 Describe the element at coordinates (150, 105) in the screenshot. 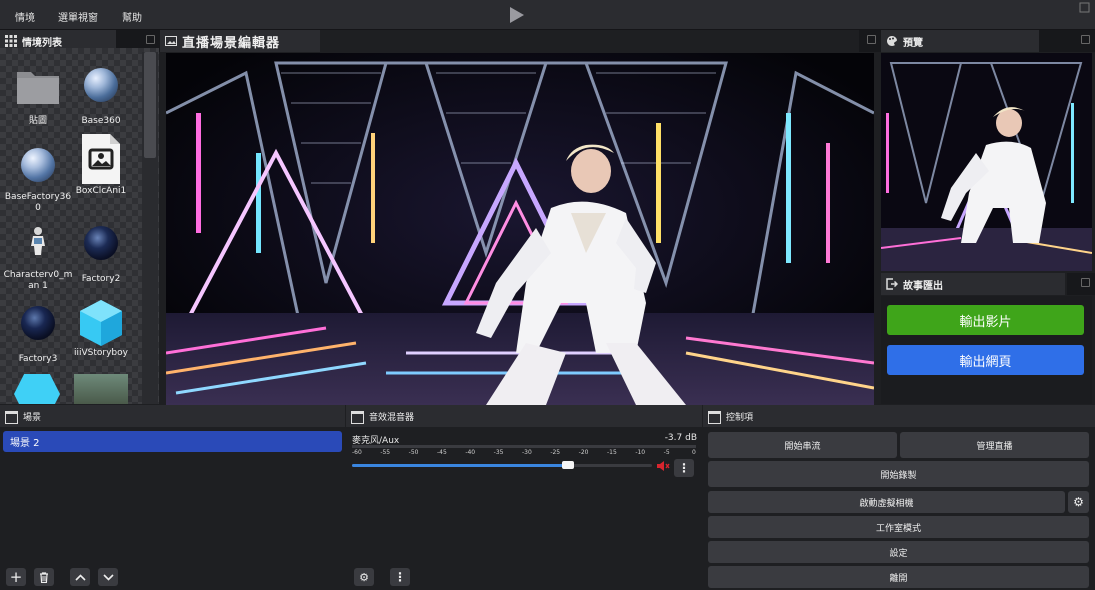

I see `scrollbar-thumb` at that location.